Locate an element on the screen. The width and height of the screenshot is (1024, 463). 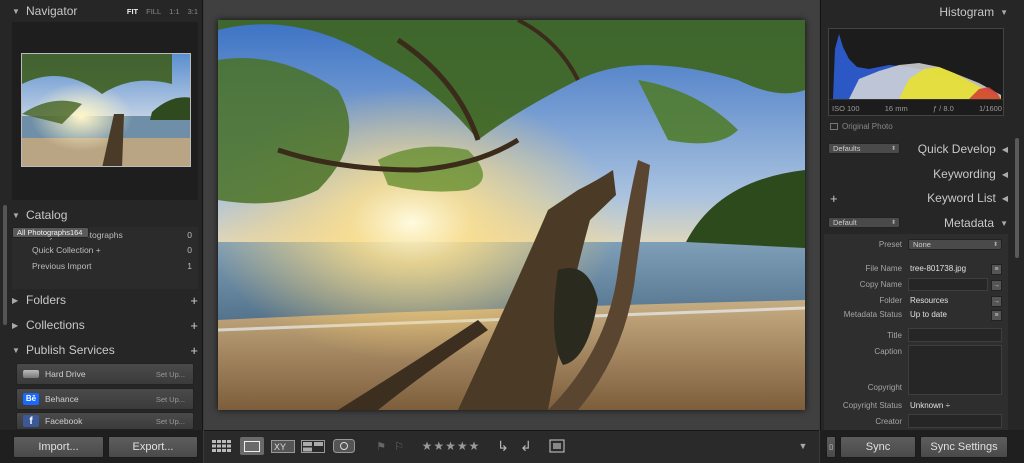
publish-label: Behance is located at coordinates (62, 399).